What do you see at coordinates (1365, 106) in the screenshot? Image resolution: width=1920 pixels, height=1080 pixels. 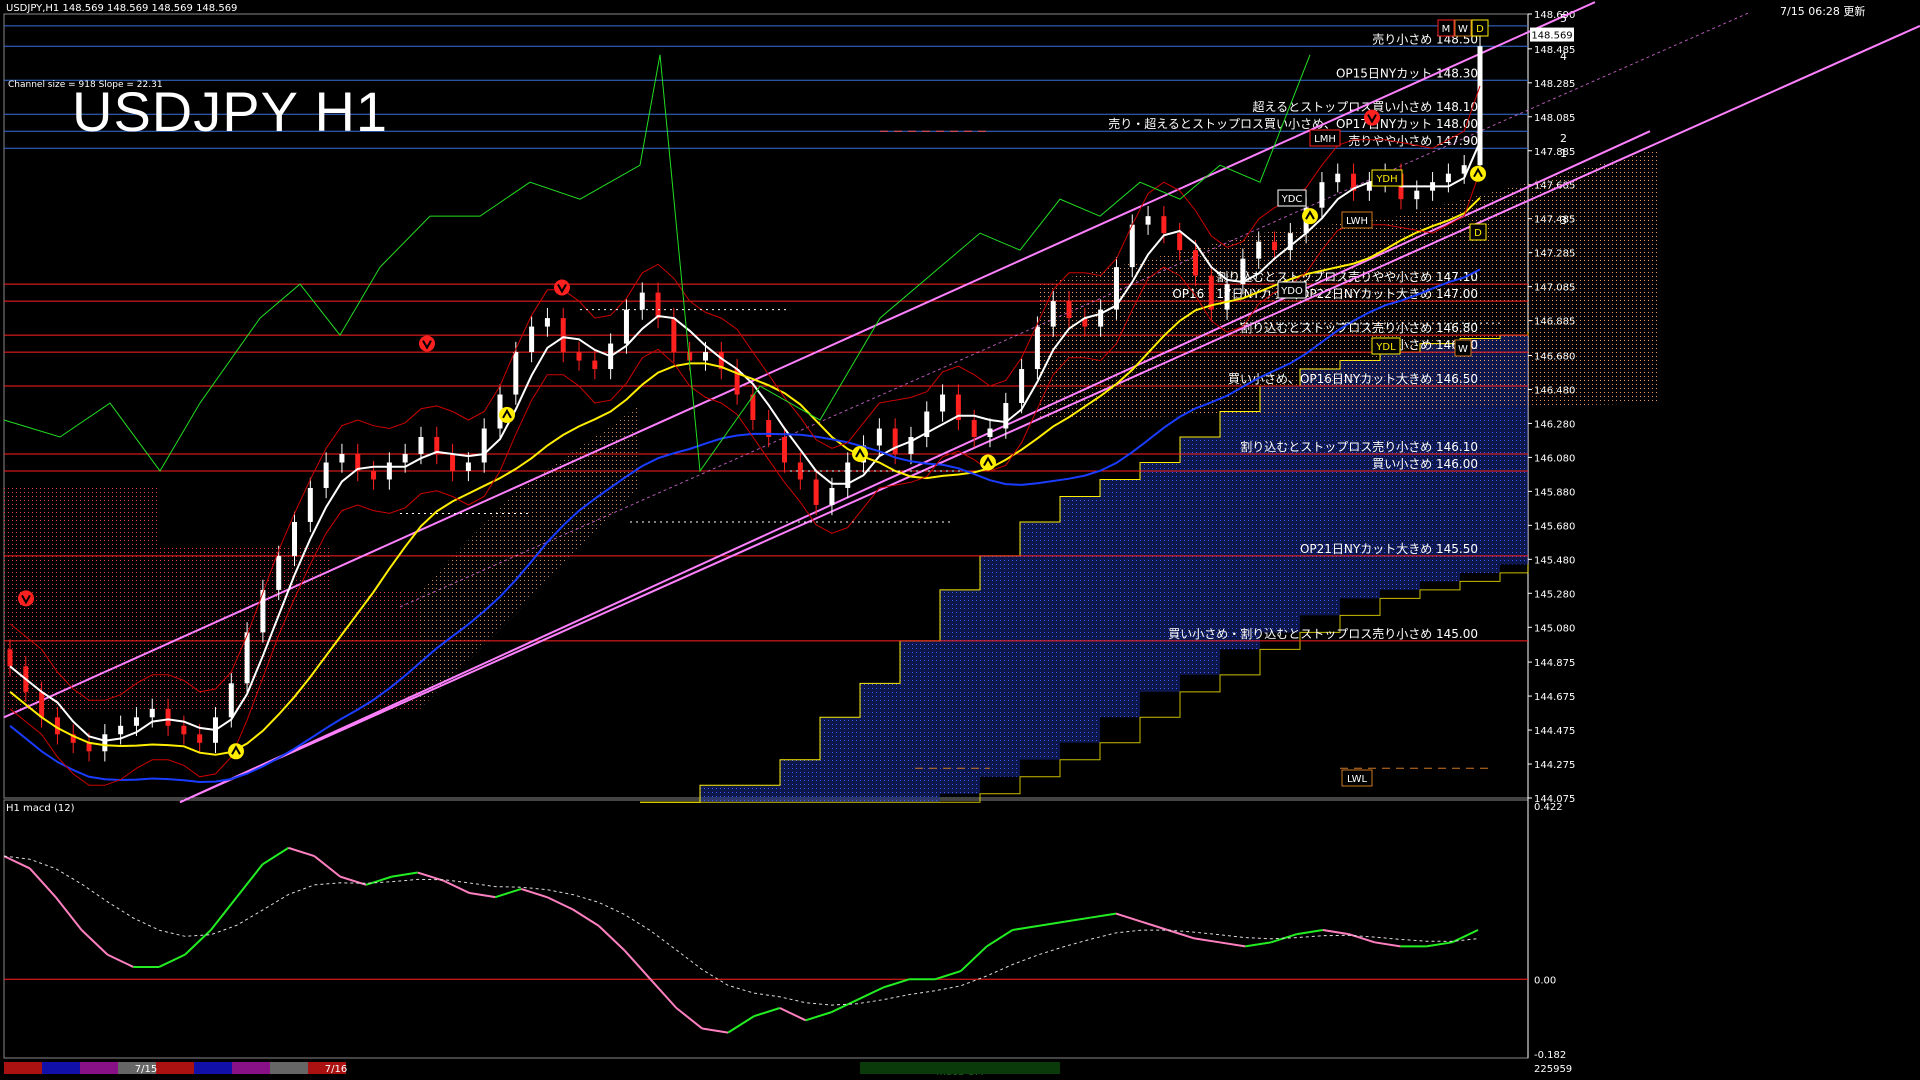 I see `level-label: 超えるとストップロス買い小さめ 148.10` at bounding box center [1365, 106].